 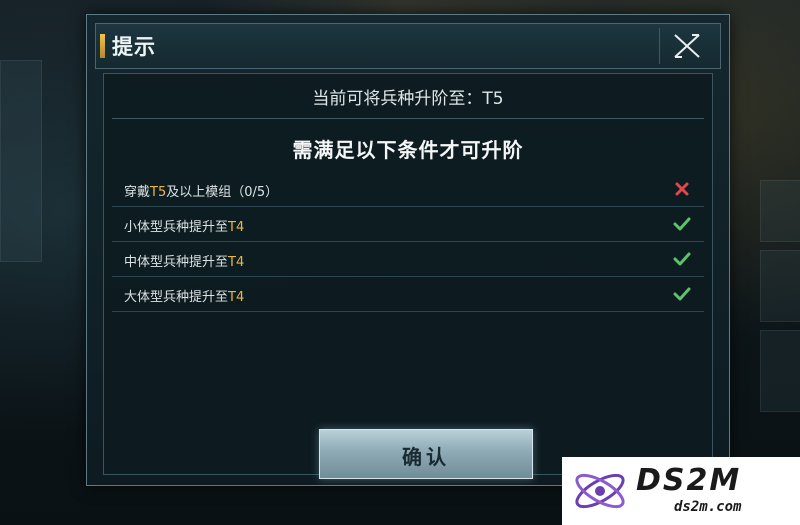 I want to click on watermark-url: ds2m.com, so click(x=708, y=507).